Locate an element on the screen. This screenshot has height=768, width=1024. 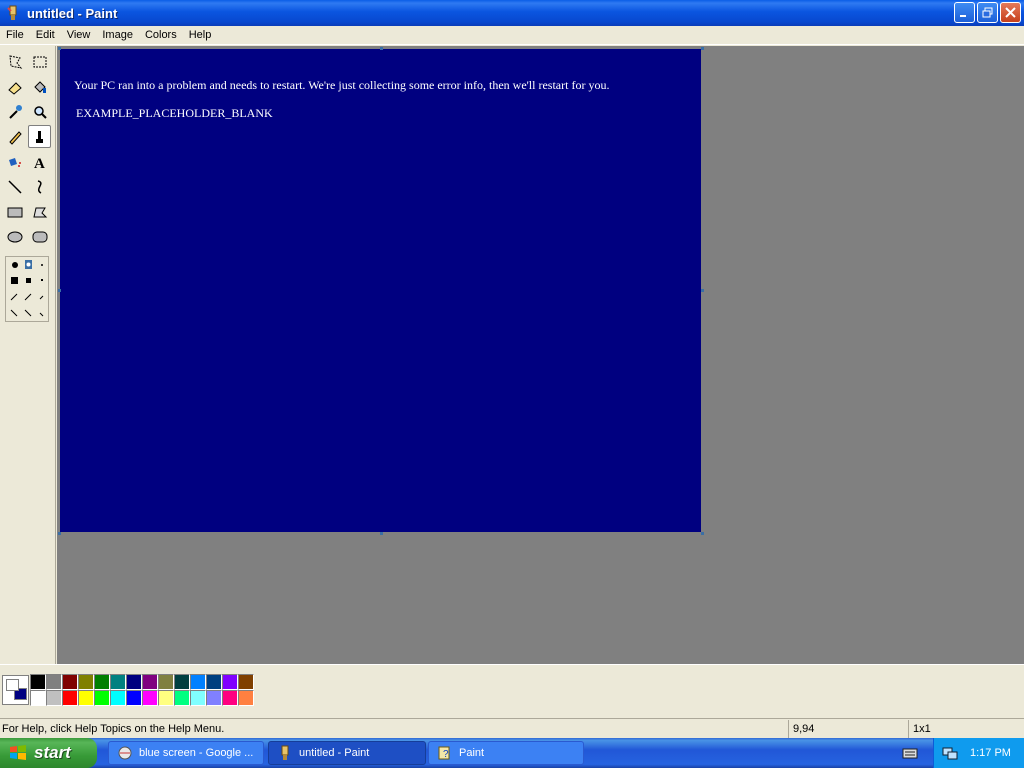
resize-handle-top-right is located at coordinates (702, 48).